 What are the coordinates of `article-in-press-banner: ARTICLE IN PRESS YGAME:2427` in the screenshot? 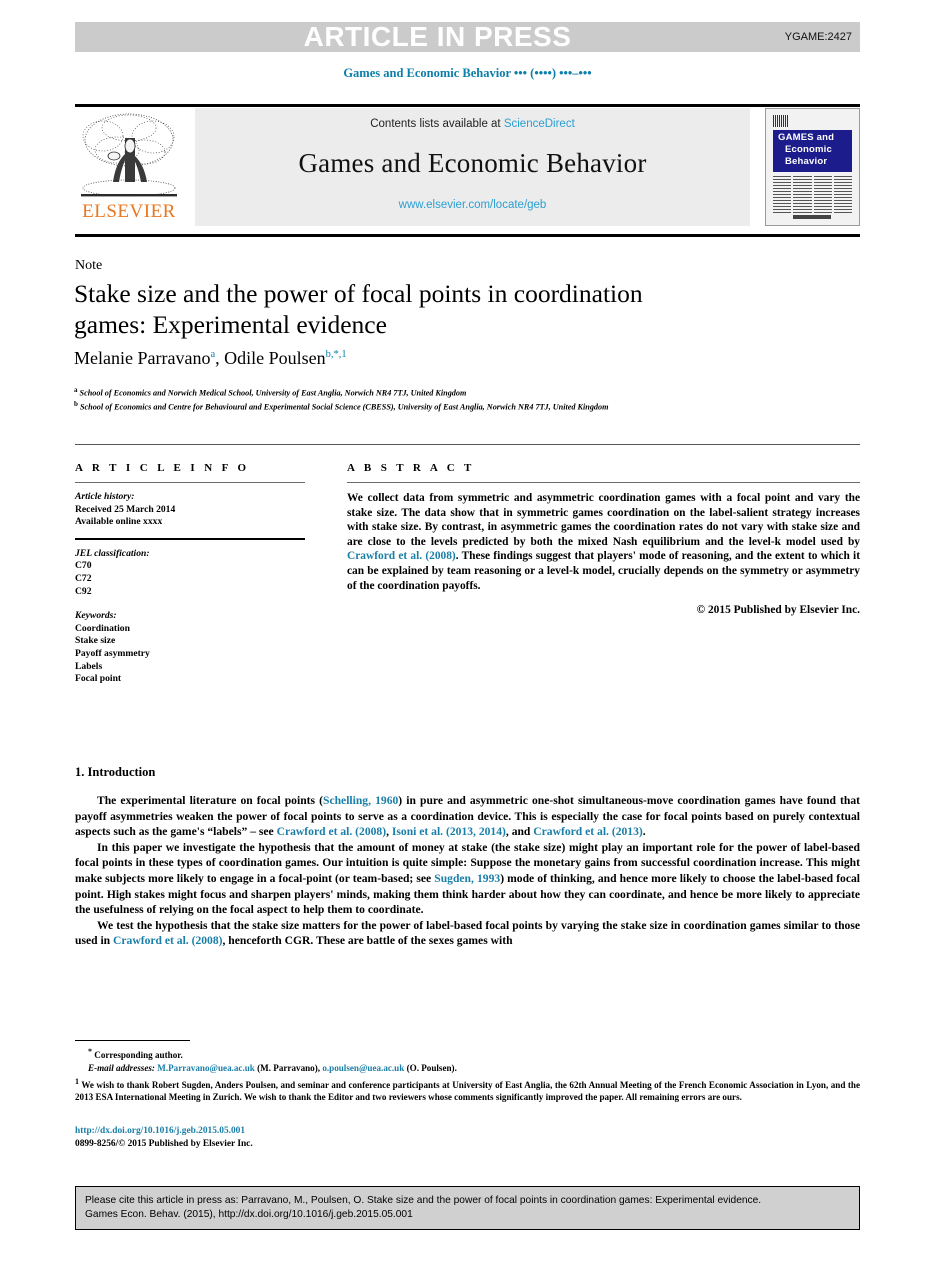 It's located at (467, 37).